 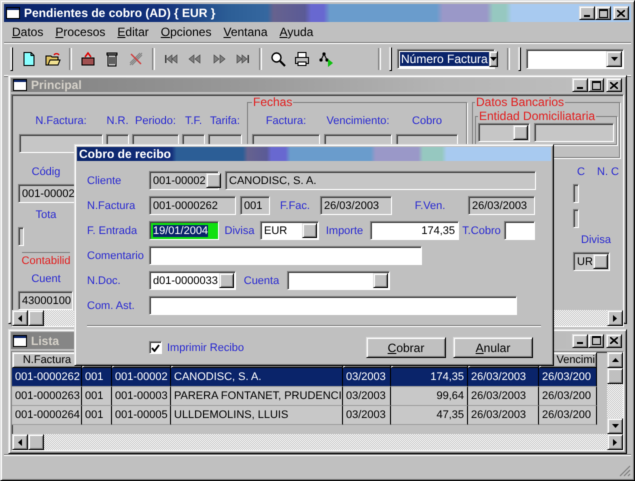 I want to click on hatched-brush-icon, so click(x=136, y=59).